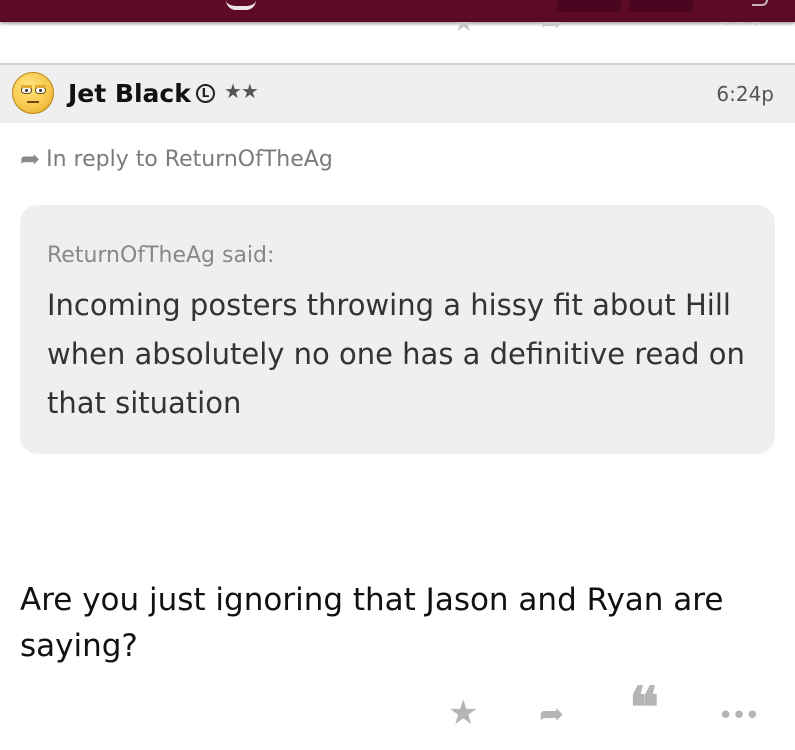  I want to click on avatar-lid-left, so click(26, 86).